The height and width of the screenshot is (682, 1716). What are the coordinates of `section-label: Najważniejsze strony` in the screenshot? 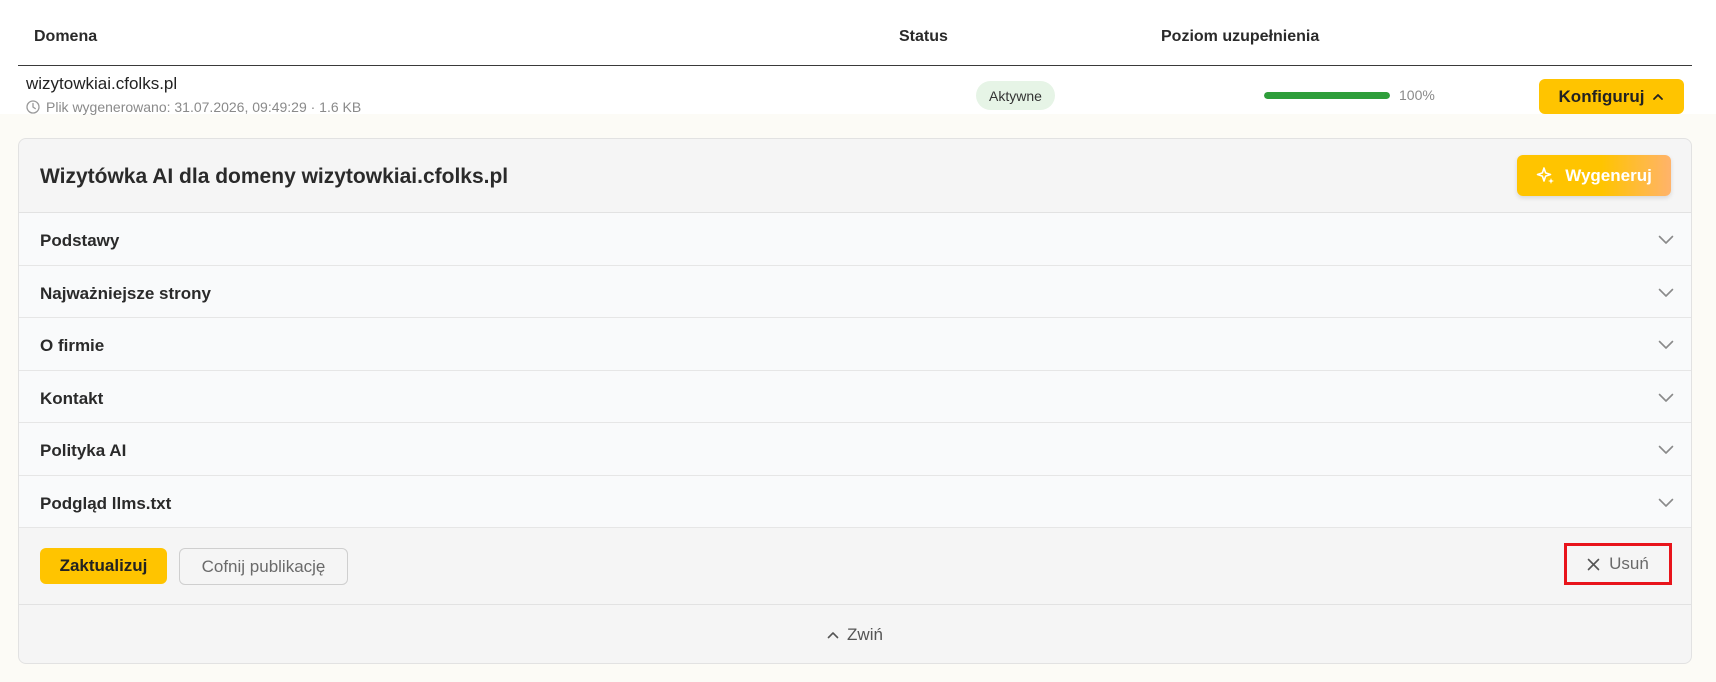 It's located at (126, 293).